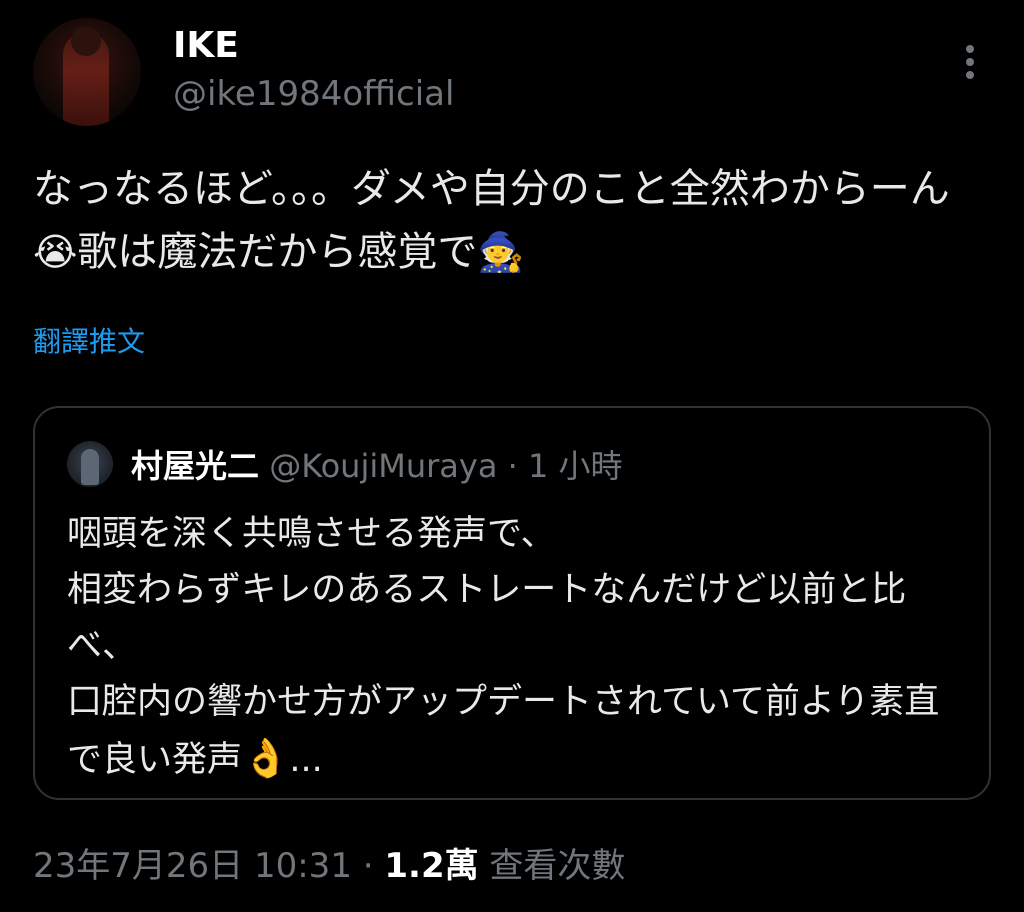  Describe the element at coordinates (86, 41) in the screenshot. I see `avatar-head` at that location.